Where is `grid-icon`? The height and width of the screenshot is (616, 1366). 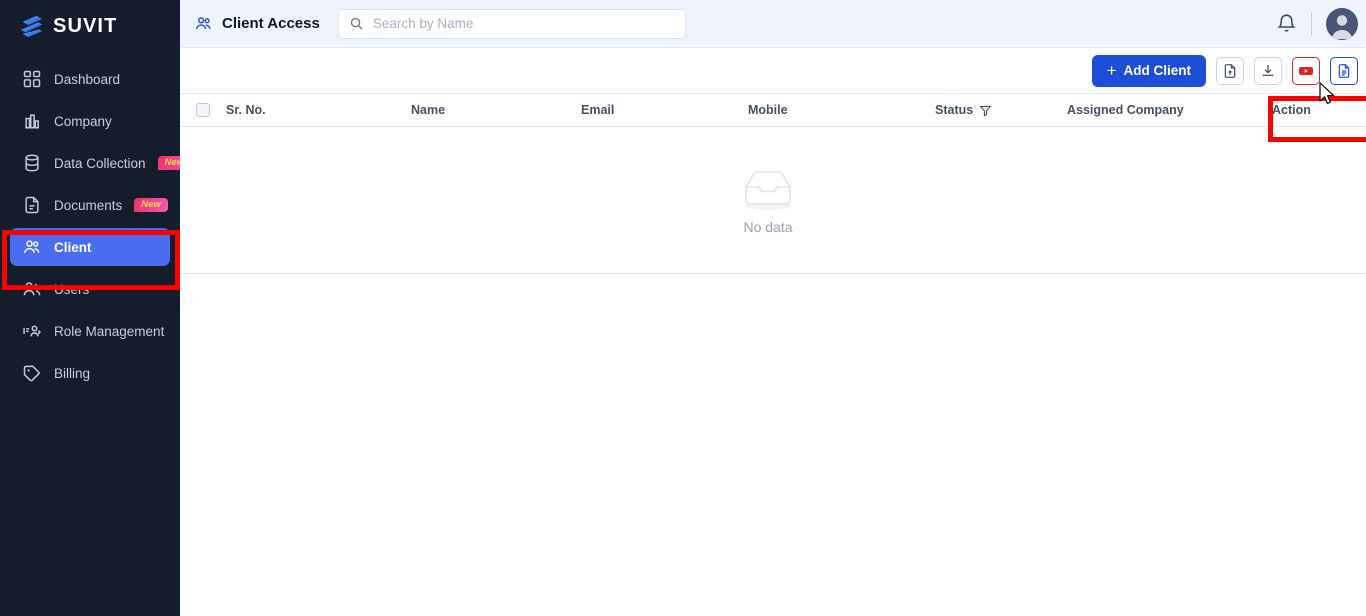 grid-icon is located at coordinates (32, 79).